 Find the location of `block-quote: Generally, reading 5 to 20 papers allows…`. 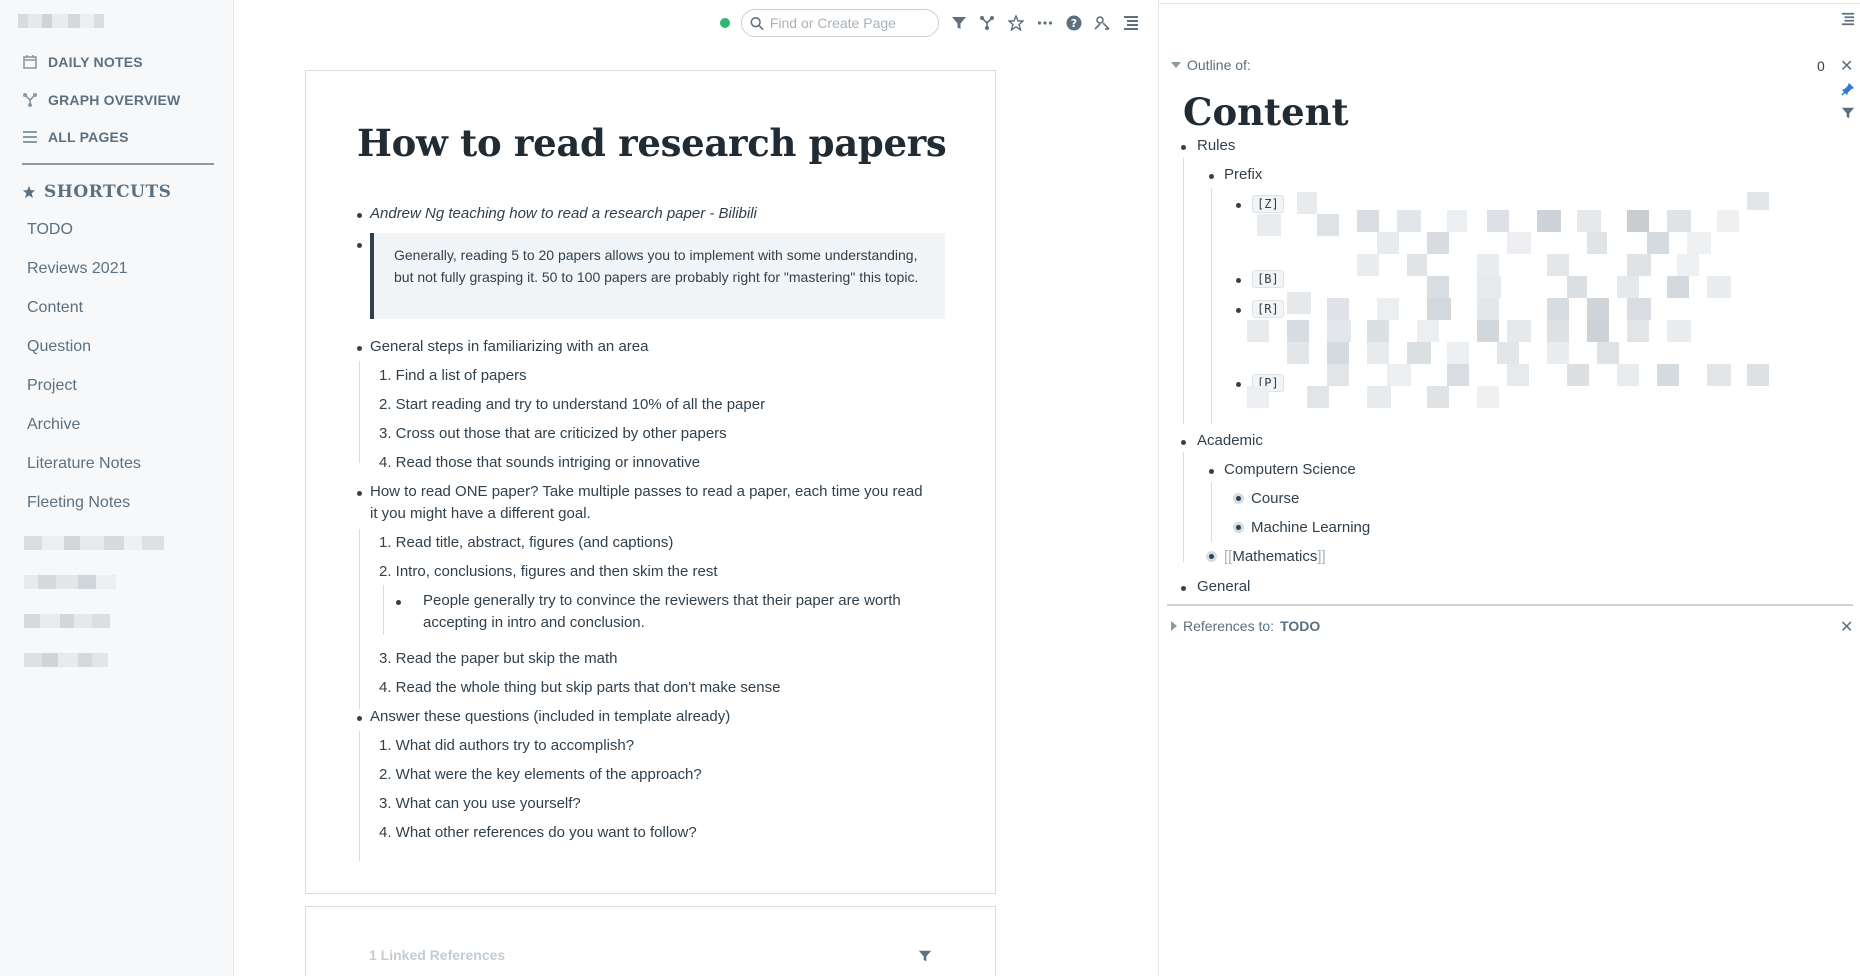

block-quote: Generally, reading 5 to 20 papers allows… is located at coordinates (657, 276).